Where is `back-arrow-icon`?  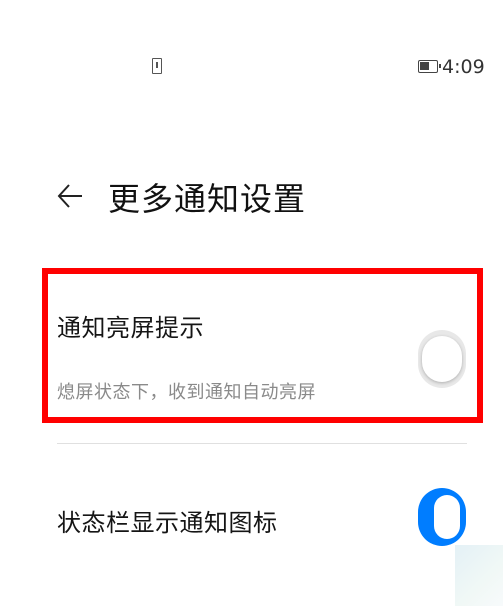 back-arrow-icon is located at coordinates (70, 196).